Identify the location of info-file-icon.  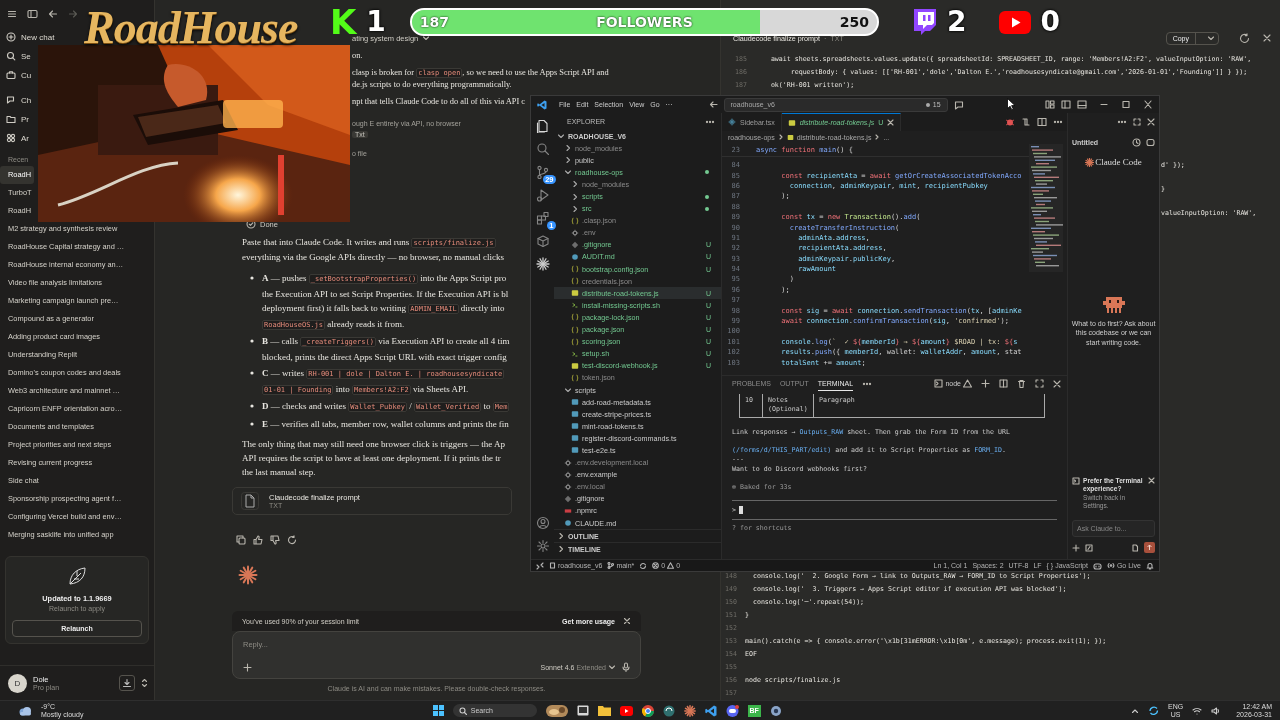
(568, 523).